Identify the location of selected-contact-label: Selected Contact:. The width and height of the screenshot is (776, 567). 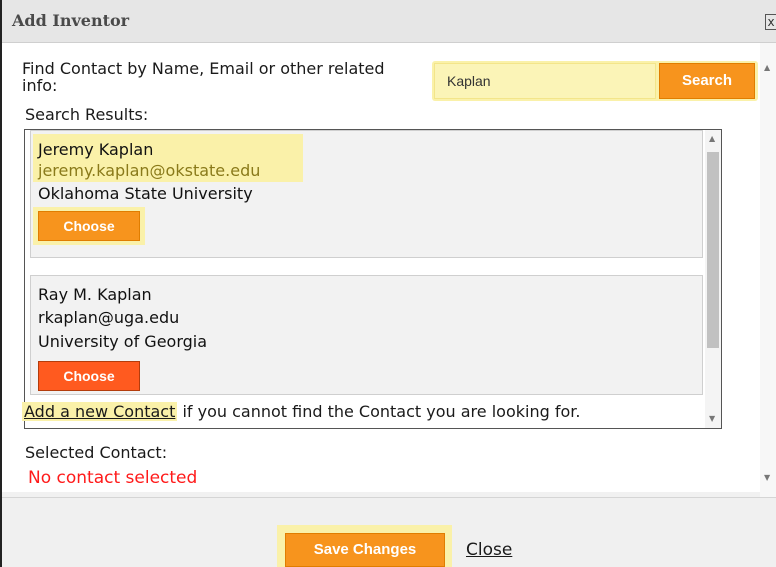
(96, 452).